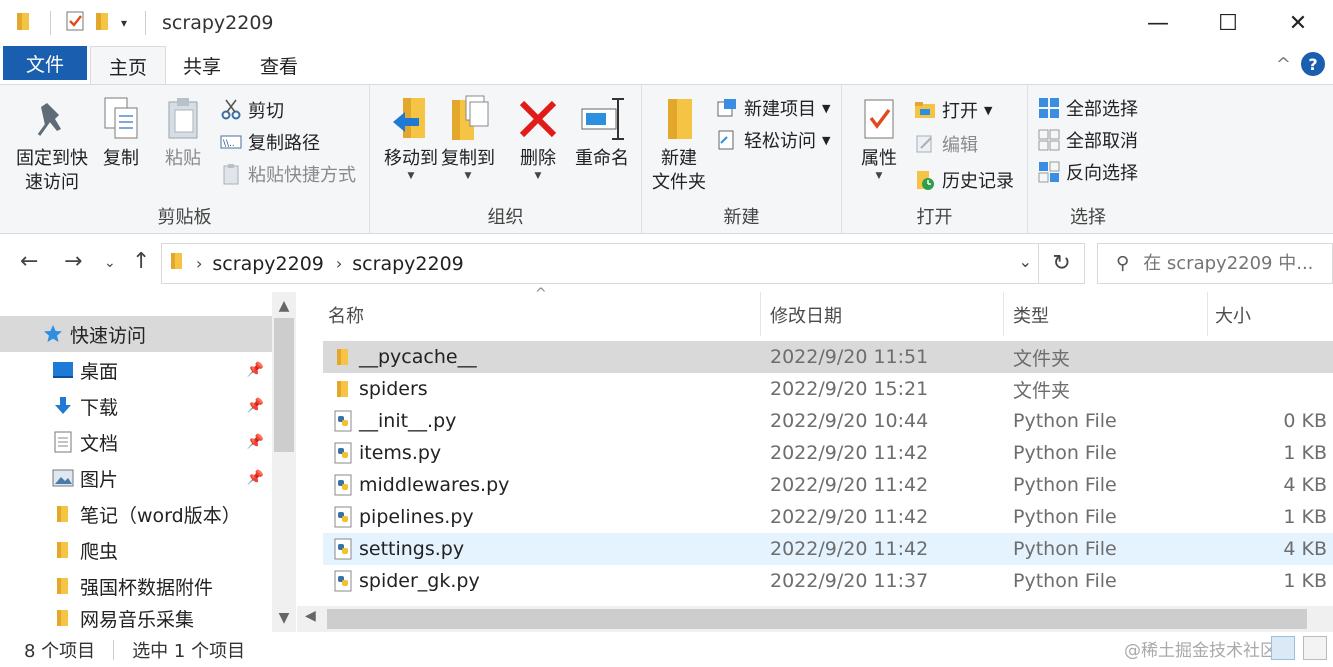 The height and width of the screenshot is (667, 1333). Describe the element at coordinates (1088, 140) in the screenshot. I see `select-none-button: 全部取消` at that location.